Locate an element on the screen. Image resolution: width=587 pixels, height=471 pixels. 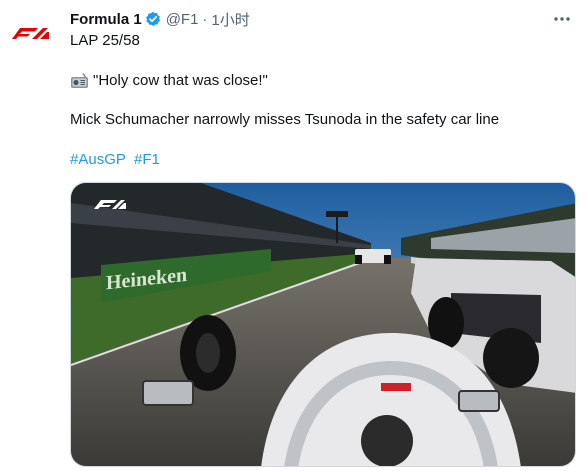
quote-line: "Holy cow that was close!" is located at coordinates (169, 81).